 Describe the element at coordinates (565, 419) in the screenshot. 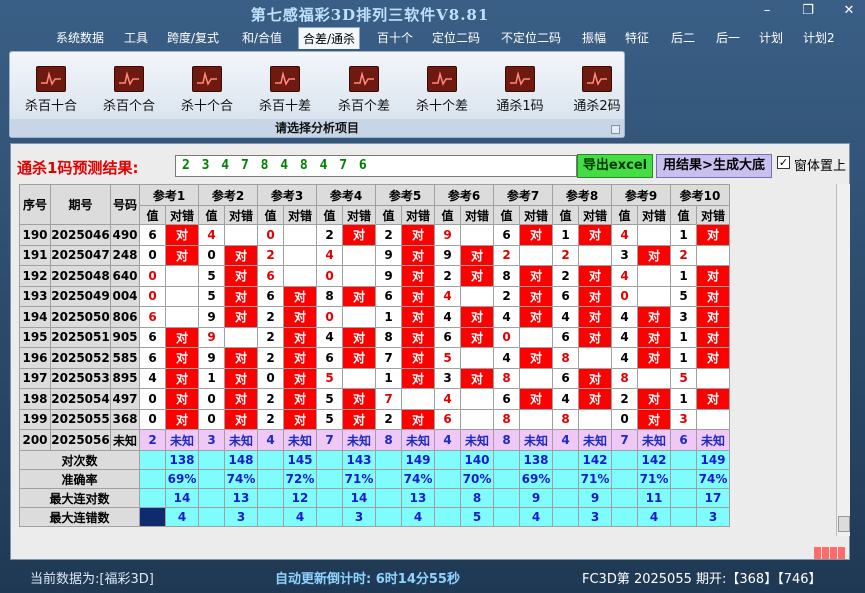

I see `cell-value: 8` at that location.